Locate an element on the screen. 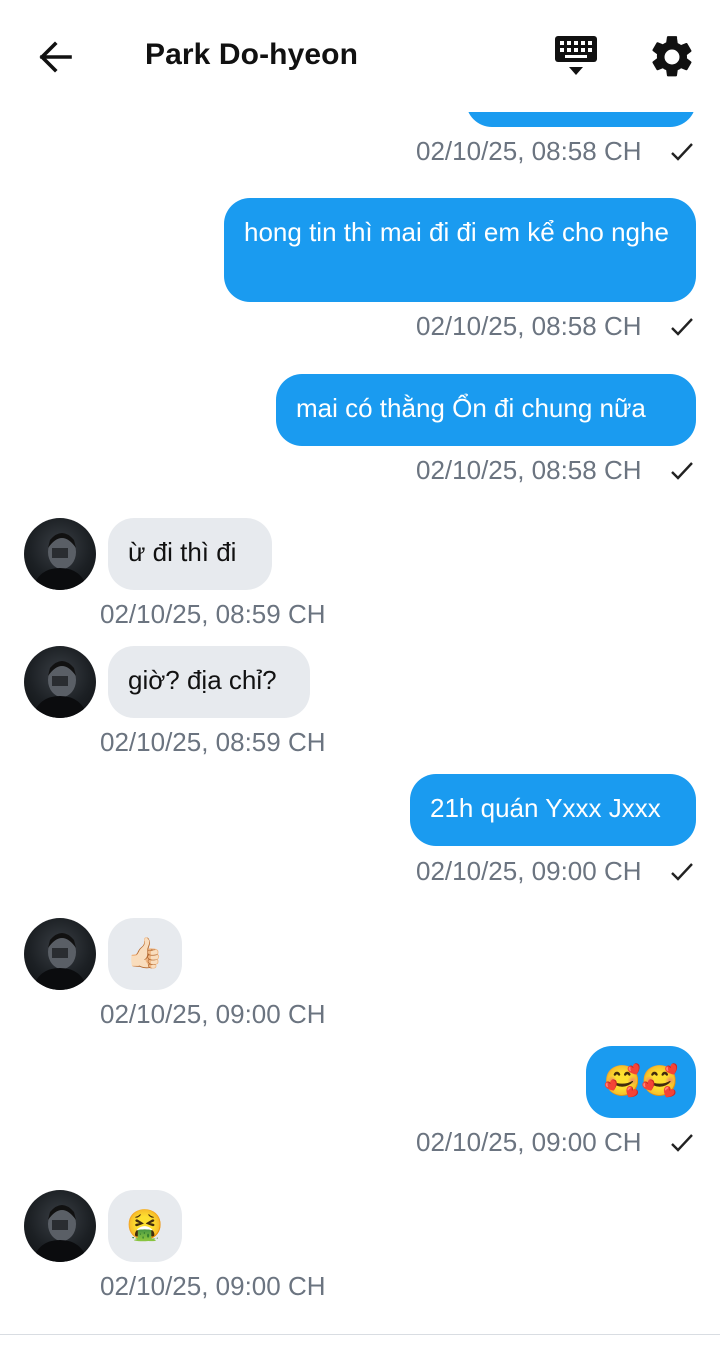  outgoing-message: hong tin thì mai đi đi em kể cho nghe is located at coordinates (460, 250).